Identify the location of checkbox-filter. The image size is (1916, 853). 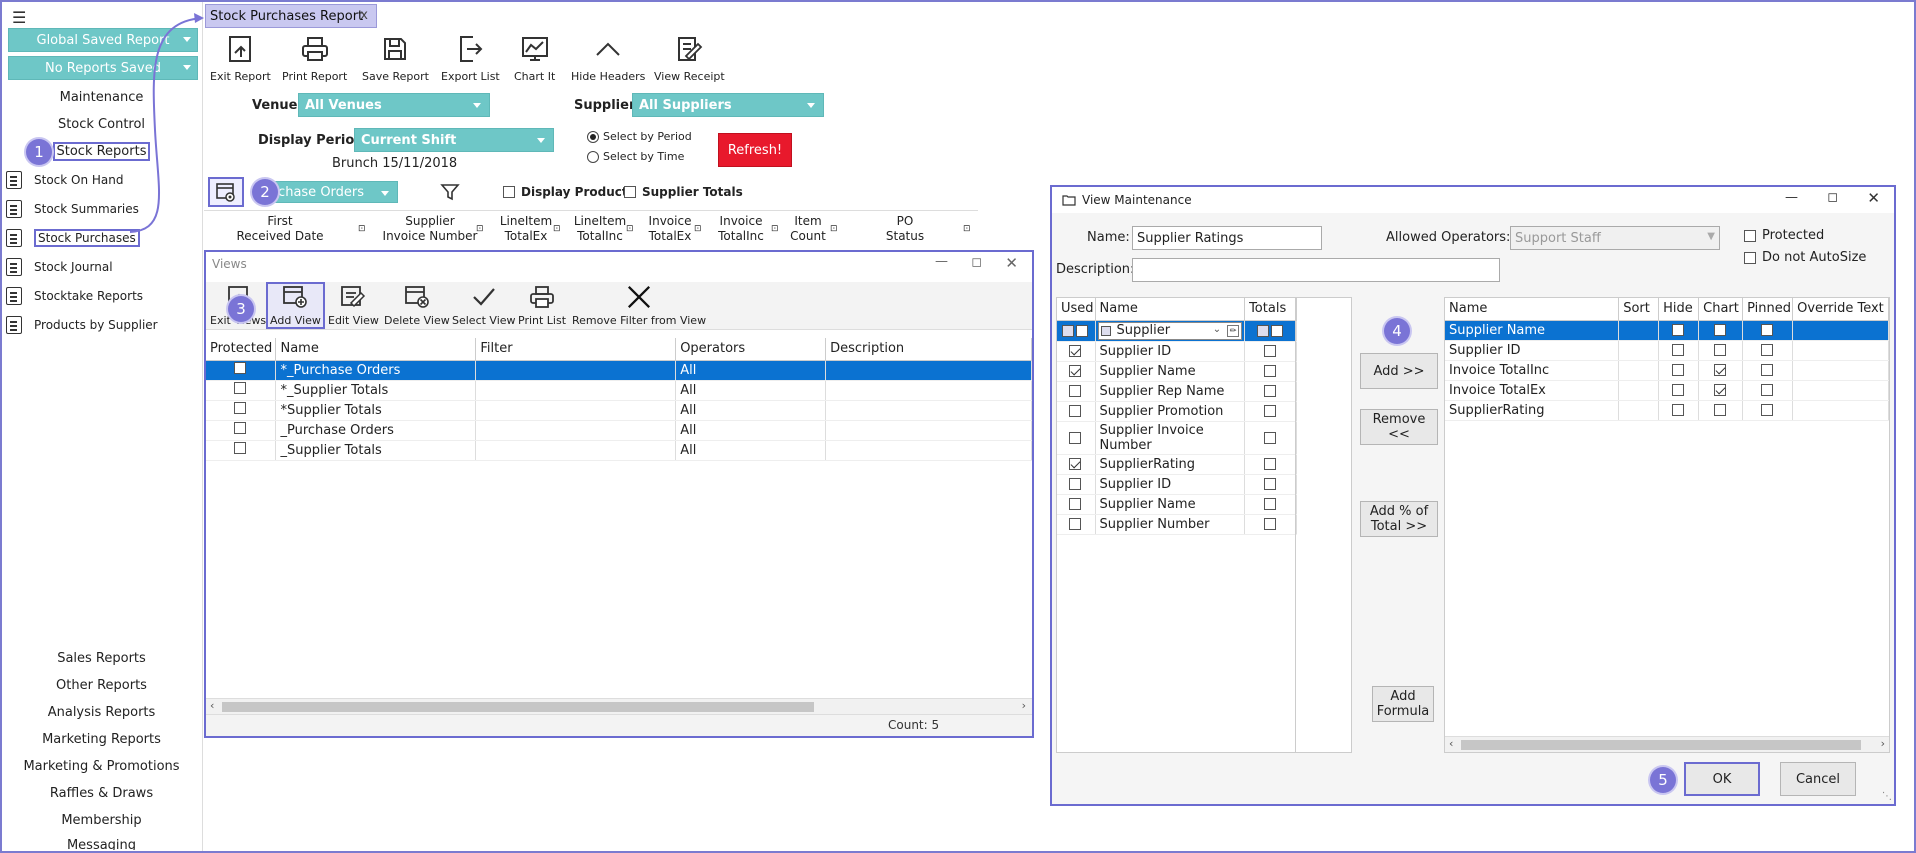
(1082, 330).